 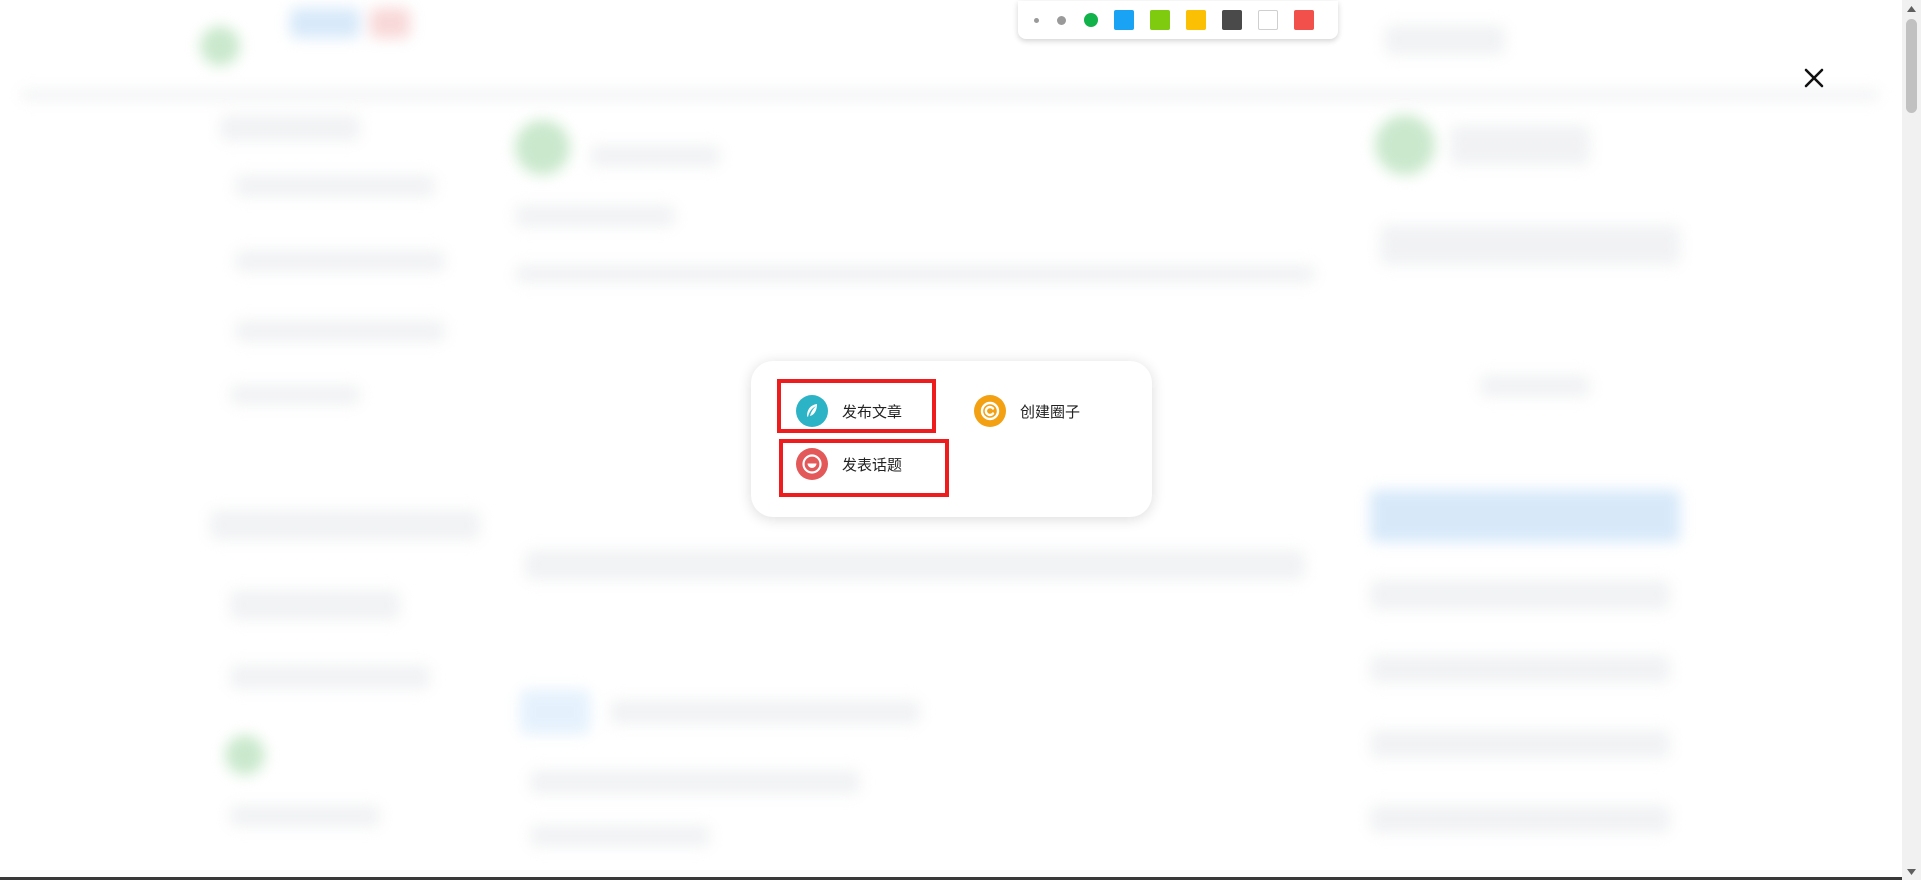 What do you see at coordinates (555, 712) in the screenshot?
I see `bg-tab-active` at bounding box center [555, 712].